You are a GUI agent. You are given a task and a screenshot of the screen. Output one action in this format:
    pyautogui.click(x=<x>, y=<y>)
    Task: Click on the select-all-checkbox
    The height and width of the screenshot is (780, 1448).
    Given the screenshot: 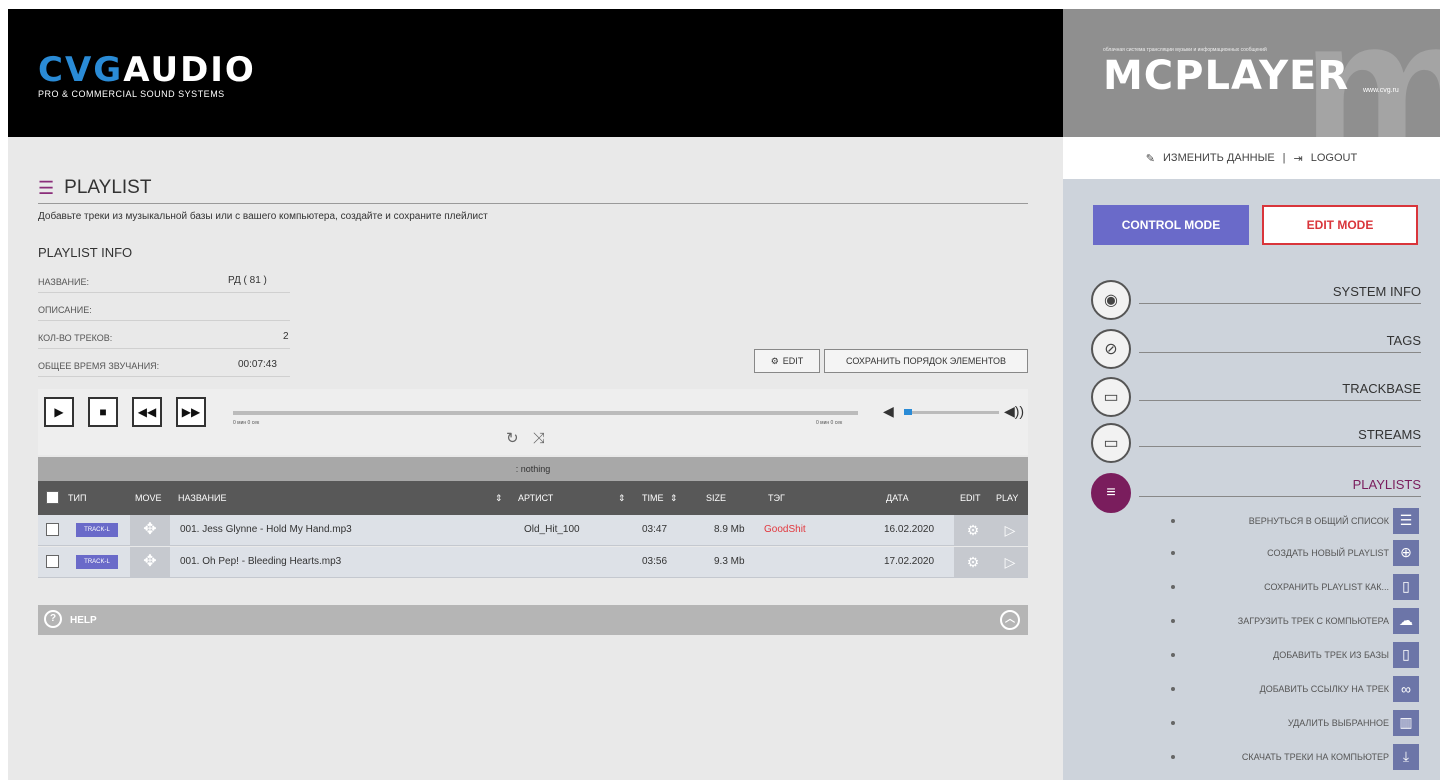 What is the action you would take?
    pyautogui.click(x=52, y=497)
    